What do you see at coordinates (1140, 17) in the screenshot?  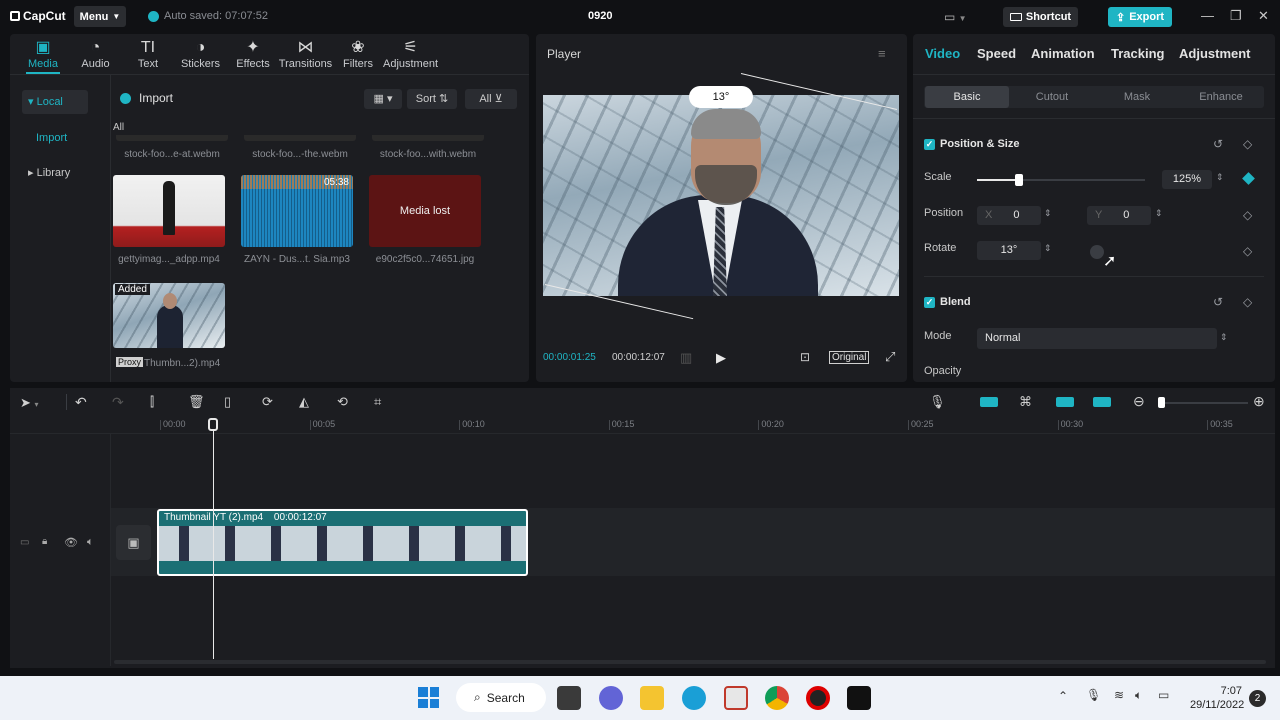 I see `export-button: ⇪ Export` at bounding box center [1140, 17].